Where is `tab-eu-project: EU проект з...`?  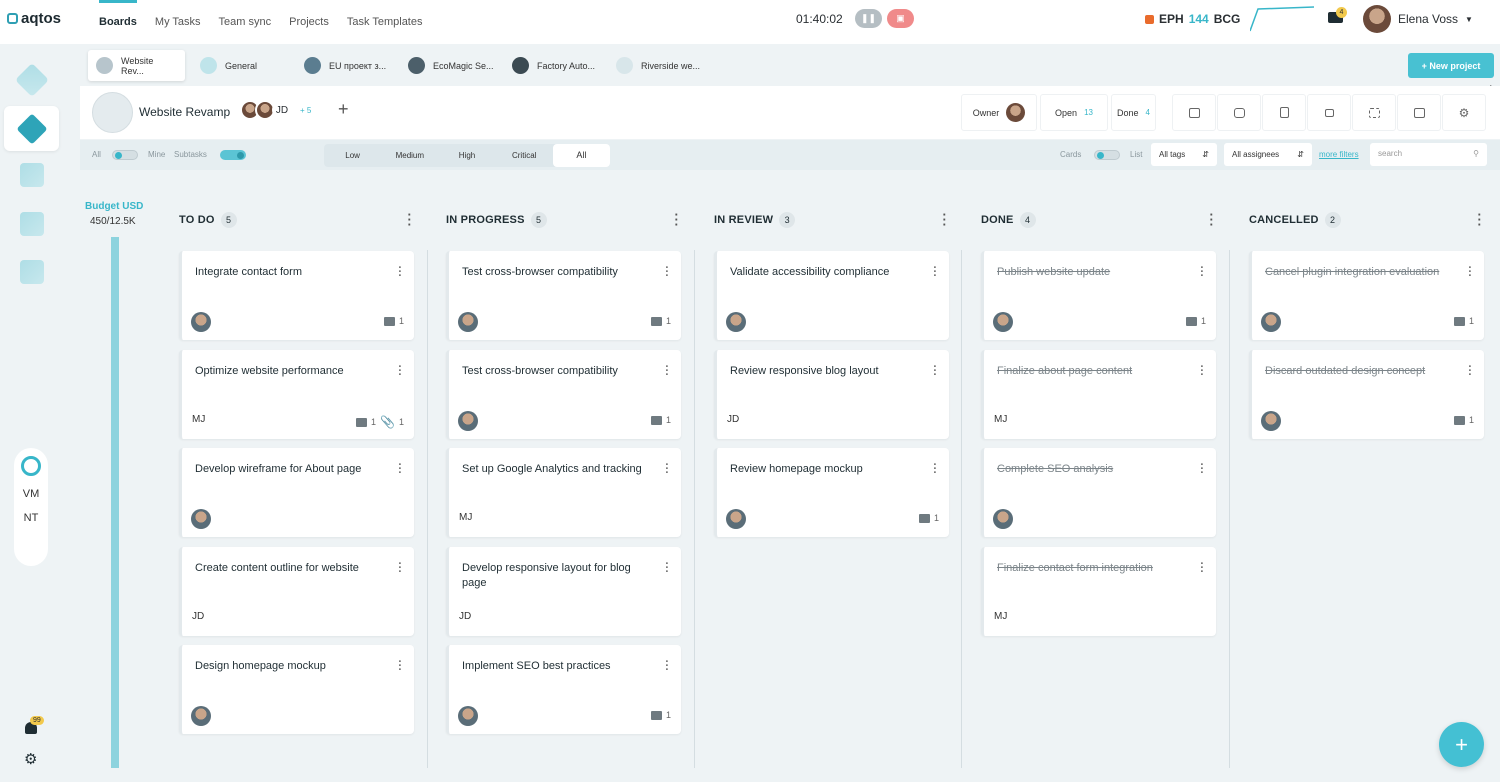 tab-eu-project: EU проект з... is located at coordinates (348, 65).